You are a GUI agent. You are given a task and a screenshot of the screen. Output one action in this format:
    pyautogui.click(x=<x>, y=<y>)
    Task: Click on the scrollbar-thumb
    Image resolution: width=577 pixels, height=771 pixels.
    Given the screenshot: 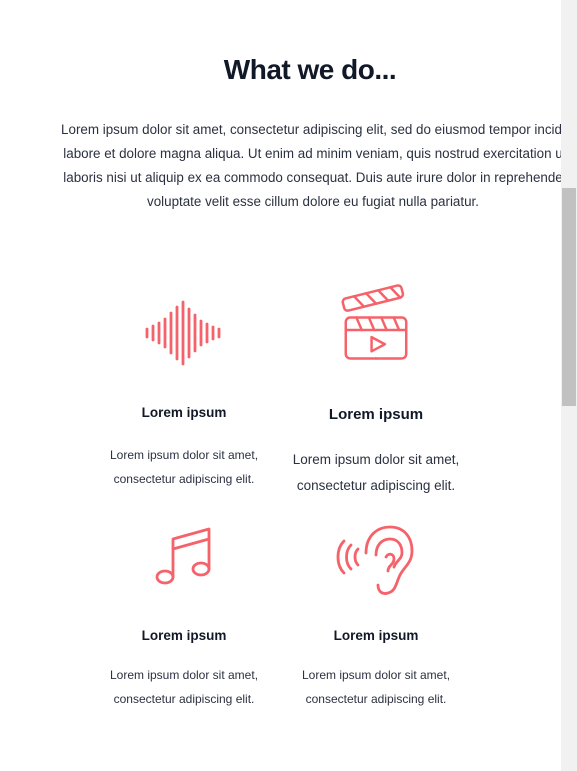 What is the action you would take?
    pyautogui.click(x=569, y=297)
    